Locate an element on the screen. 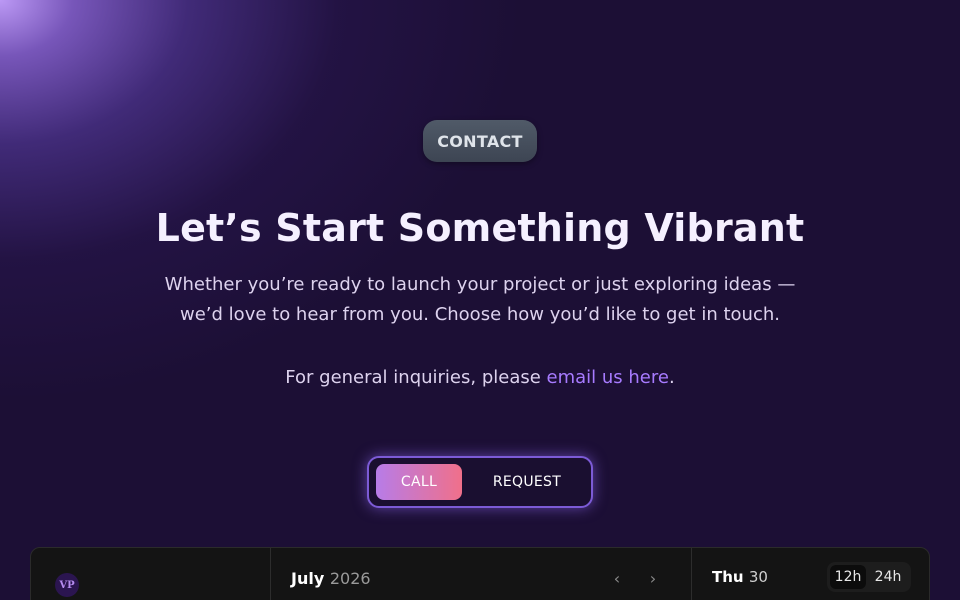 Image resolution: width=960 pixels, height=600 pixels. inquiry-prefix: For general inquiries, please is located at coordinates (416, 377).